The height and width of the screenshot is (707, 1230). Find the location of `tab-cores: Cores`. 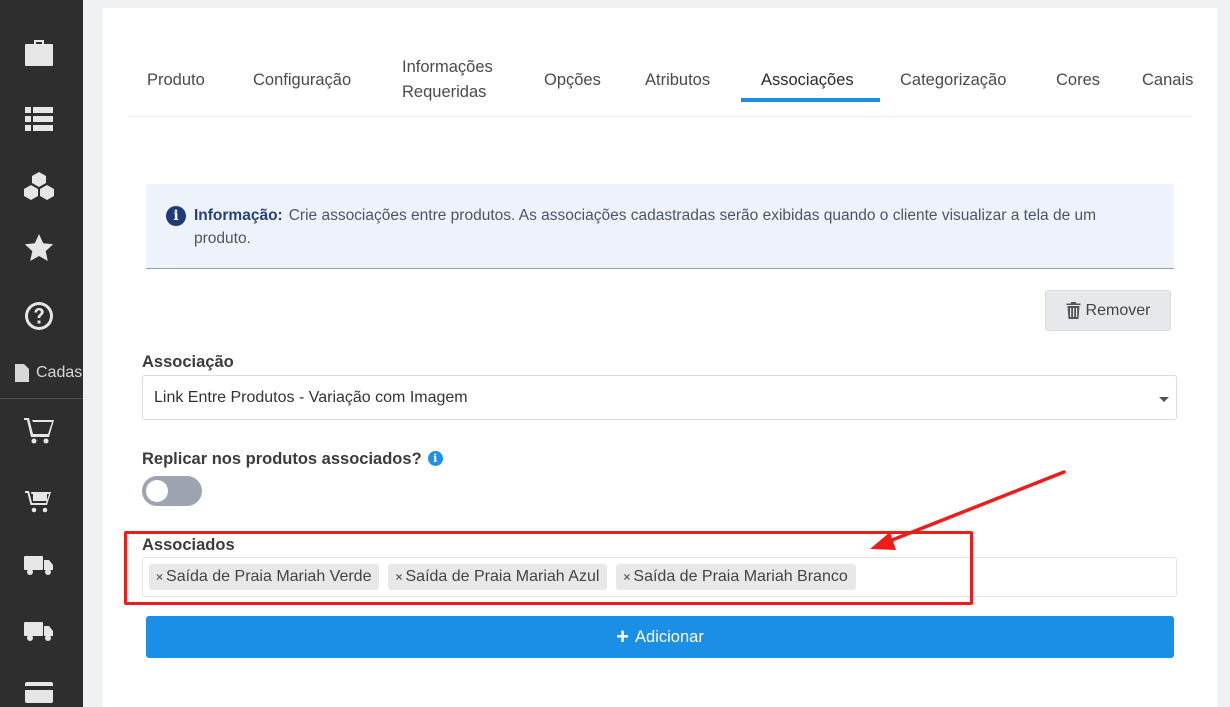

tab-cores: Cores is located at coordinates (1078, 80).